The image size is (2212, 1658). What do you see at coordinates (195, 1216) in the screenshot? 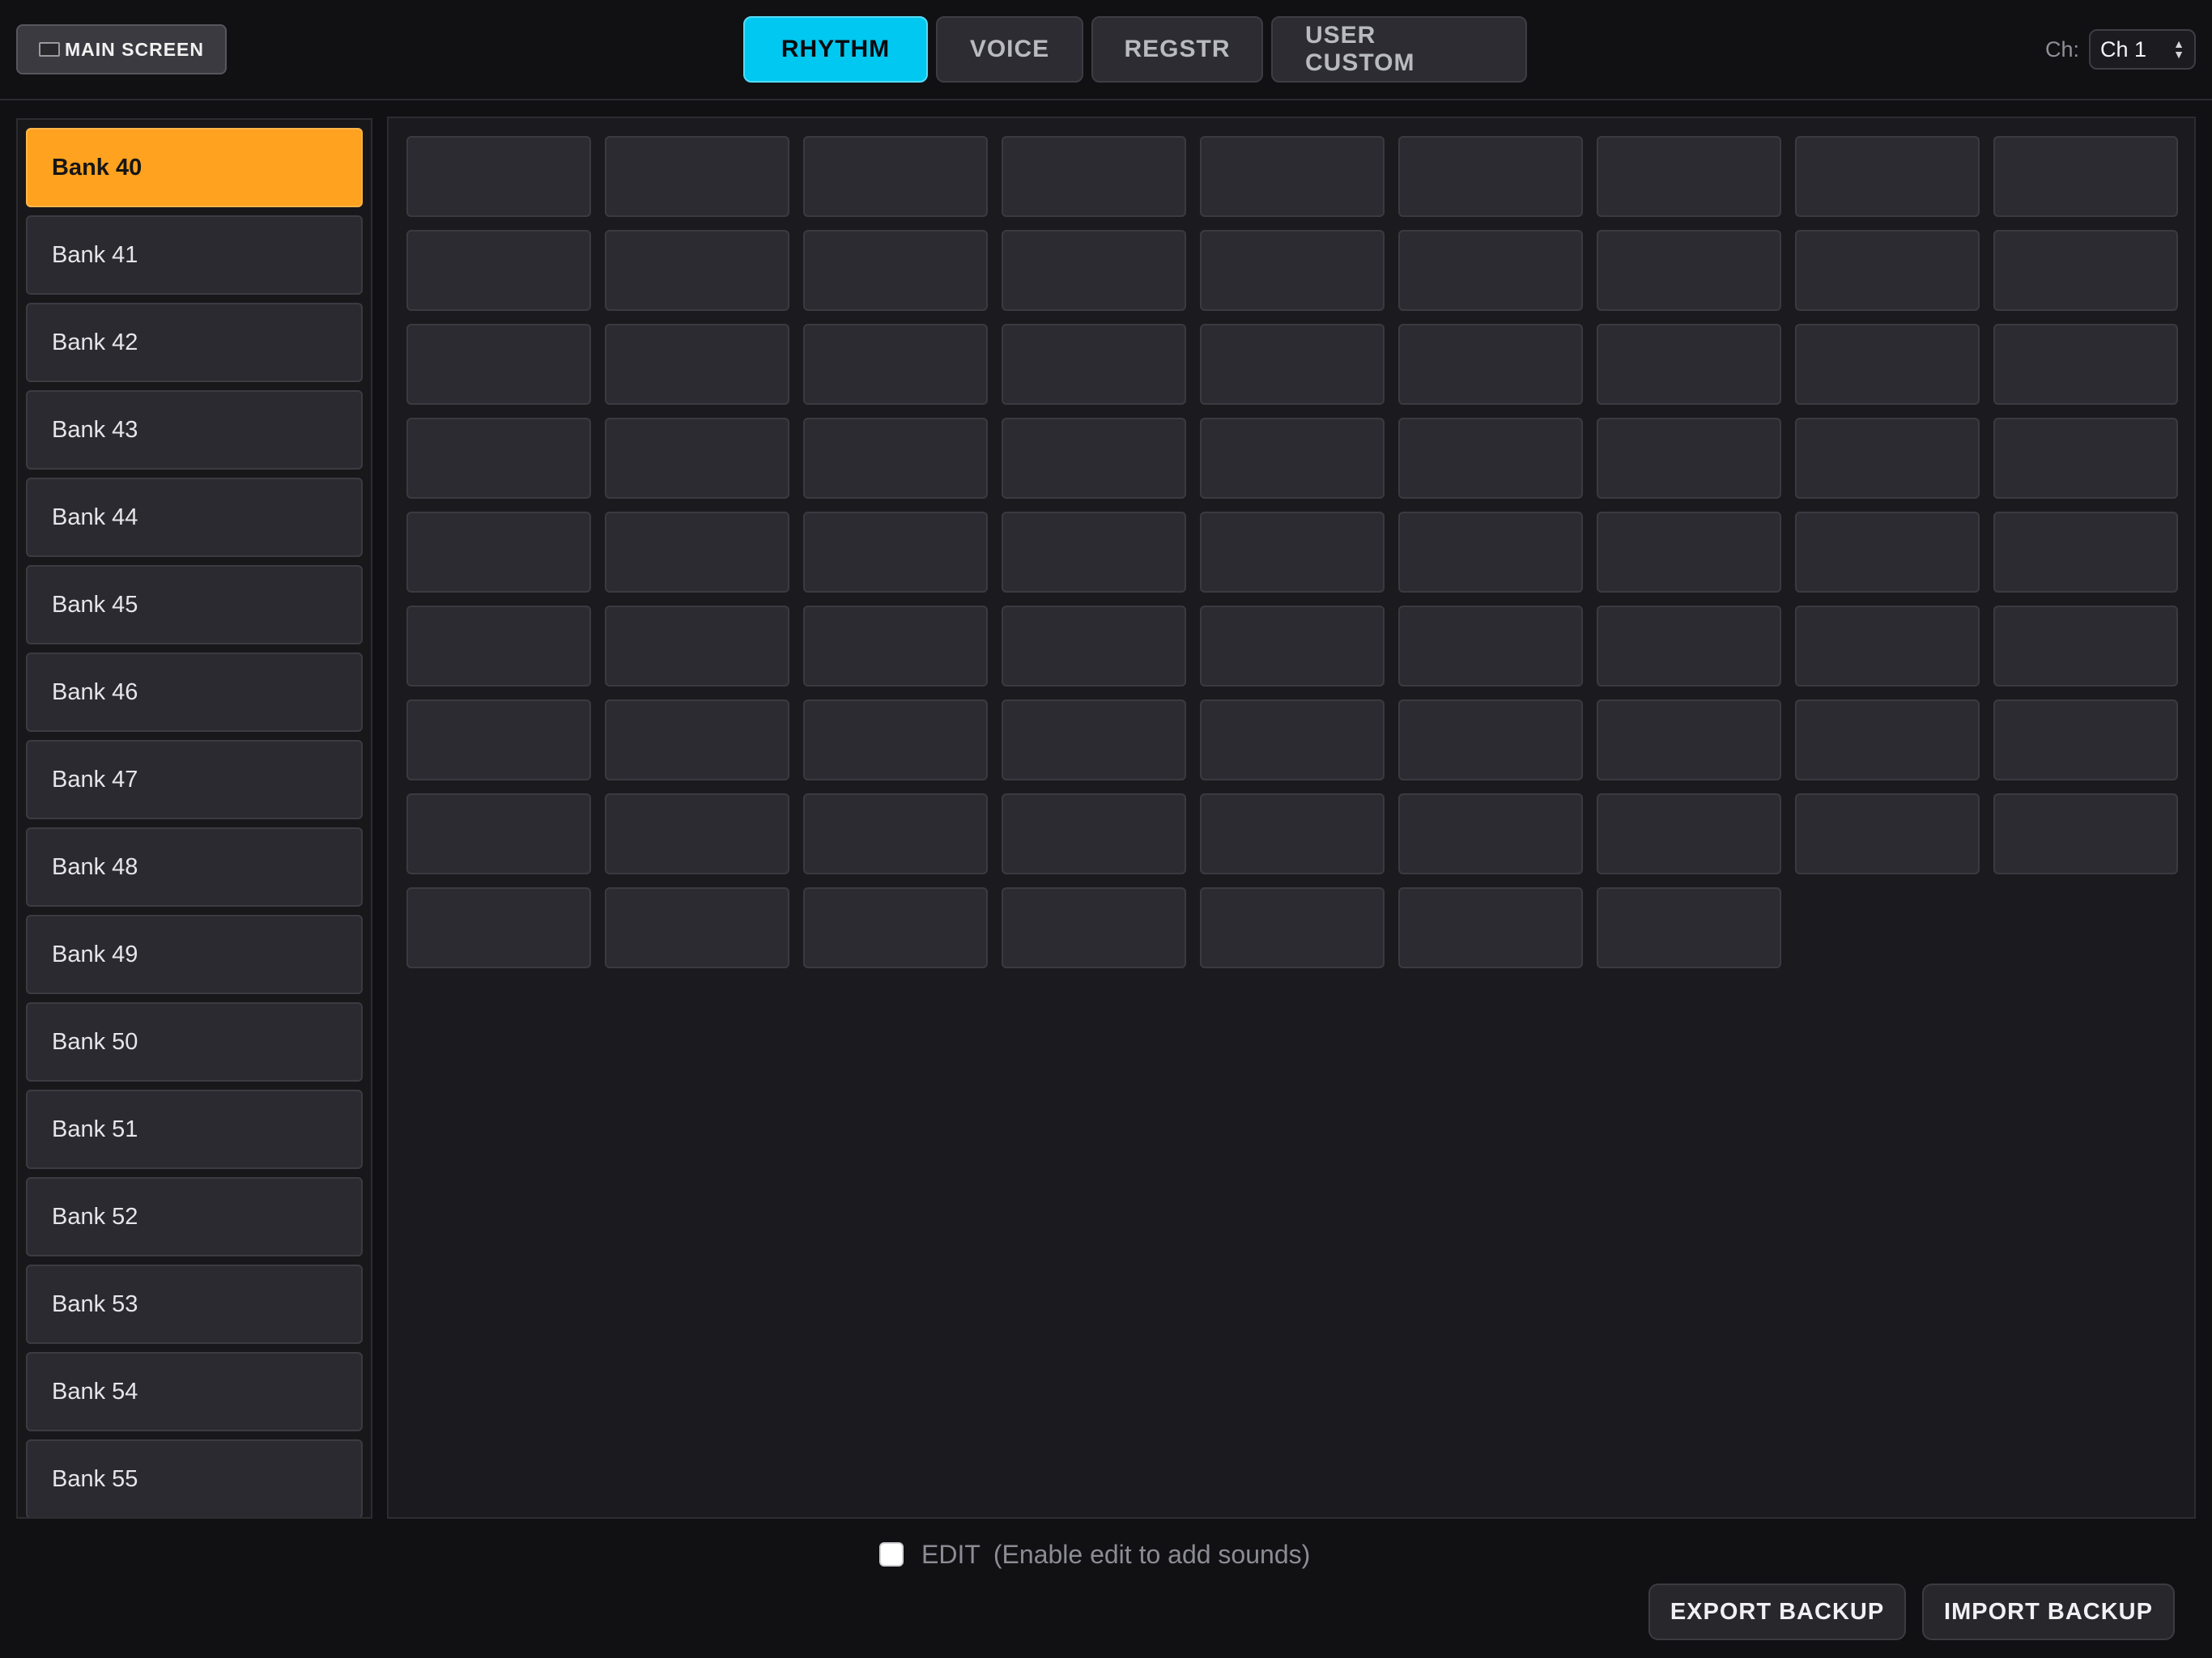
I see `sidebar-item-bank: Bank 52` at bounding box center [195, 1216].